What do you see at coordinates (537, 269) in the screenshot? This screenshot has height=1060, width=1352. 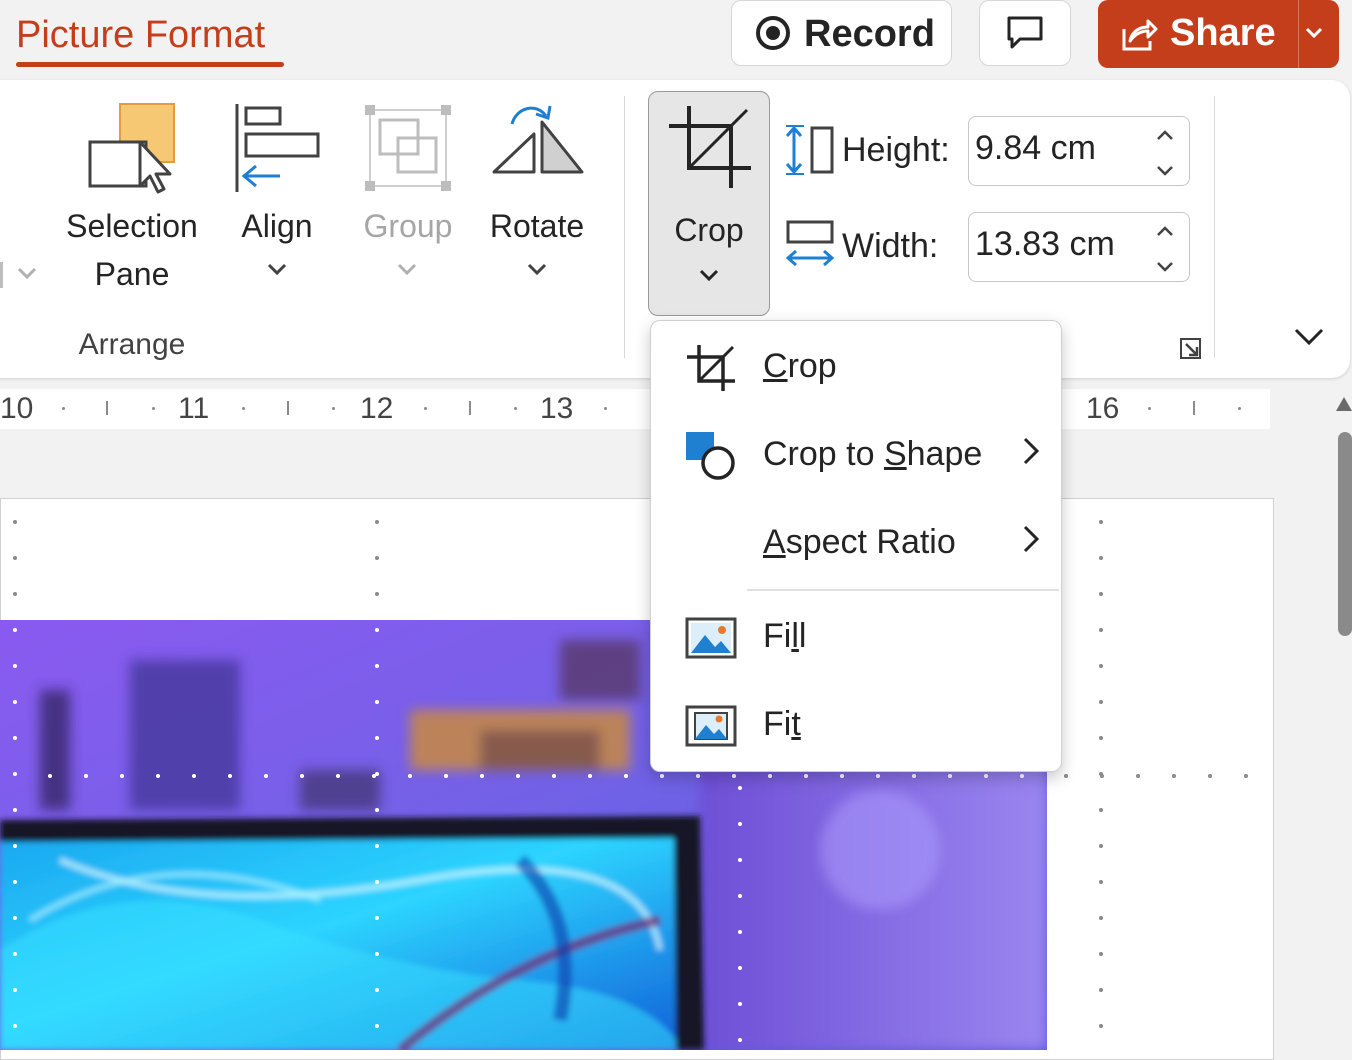 I see `rotate-chevron-down-icon` at bounding box center [537, 269].